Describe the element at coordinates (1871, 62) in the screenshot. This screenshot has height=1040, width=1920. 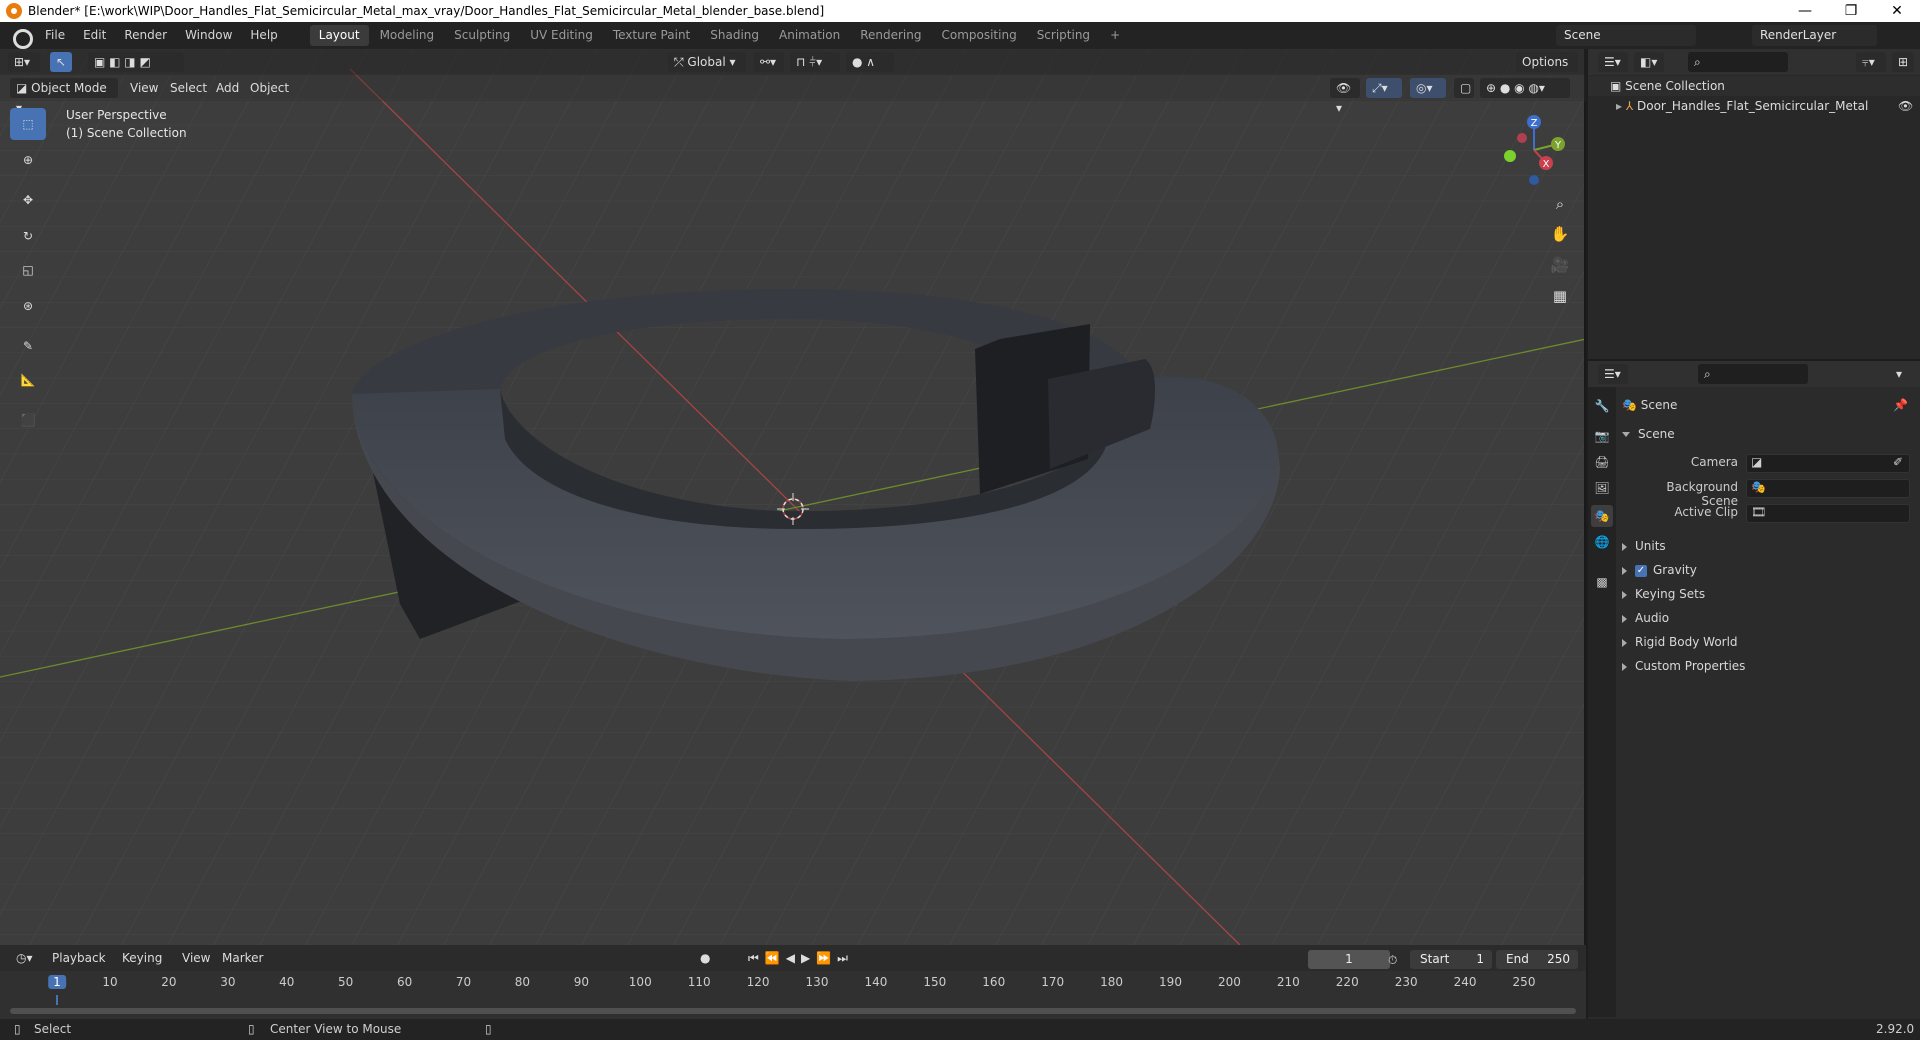
I see `filter-icon: ⫧▾` at that location.